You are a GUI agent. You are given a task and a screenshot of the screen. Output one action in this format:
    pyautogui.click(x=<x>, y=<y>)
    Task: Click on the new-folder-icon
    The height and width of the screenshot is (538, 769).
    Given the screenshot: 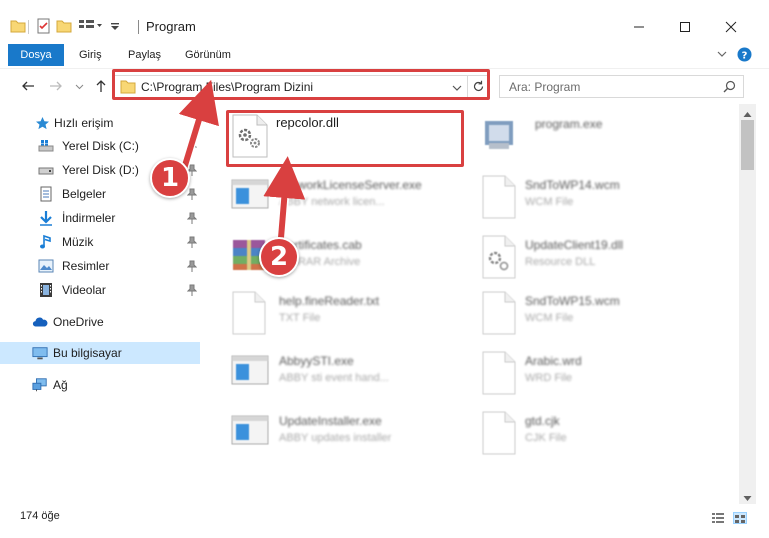 What is the action you would take?
    pyautogui.click(x=64, y=27)
    